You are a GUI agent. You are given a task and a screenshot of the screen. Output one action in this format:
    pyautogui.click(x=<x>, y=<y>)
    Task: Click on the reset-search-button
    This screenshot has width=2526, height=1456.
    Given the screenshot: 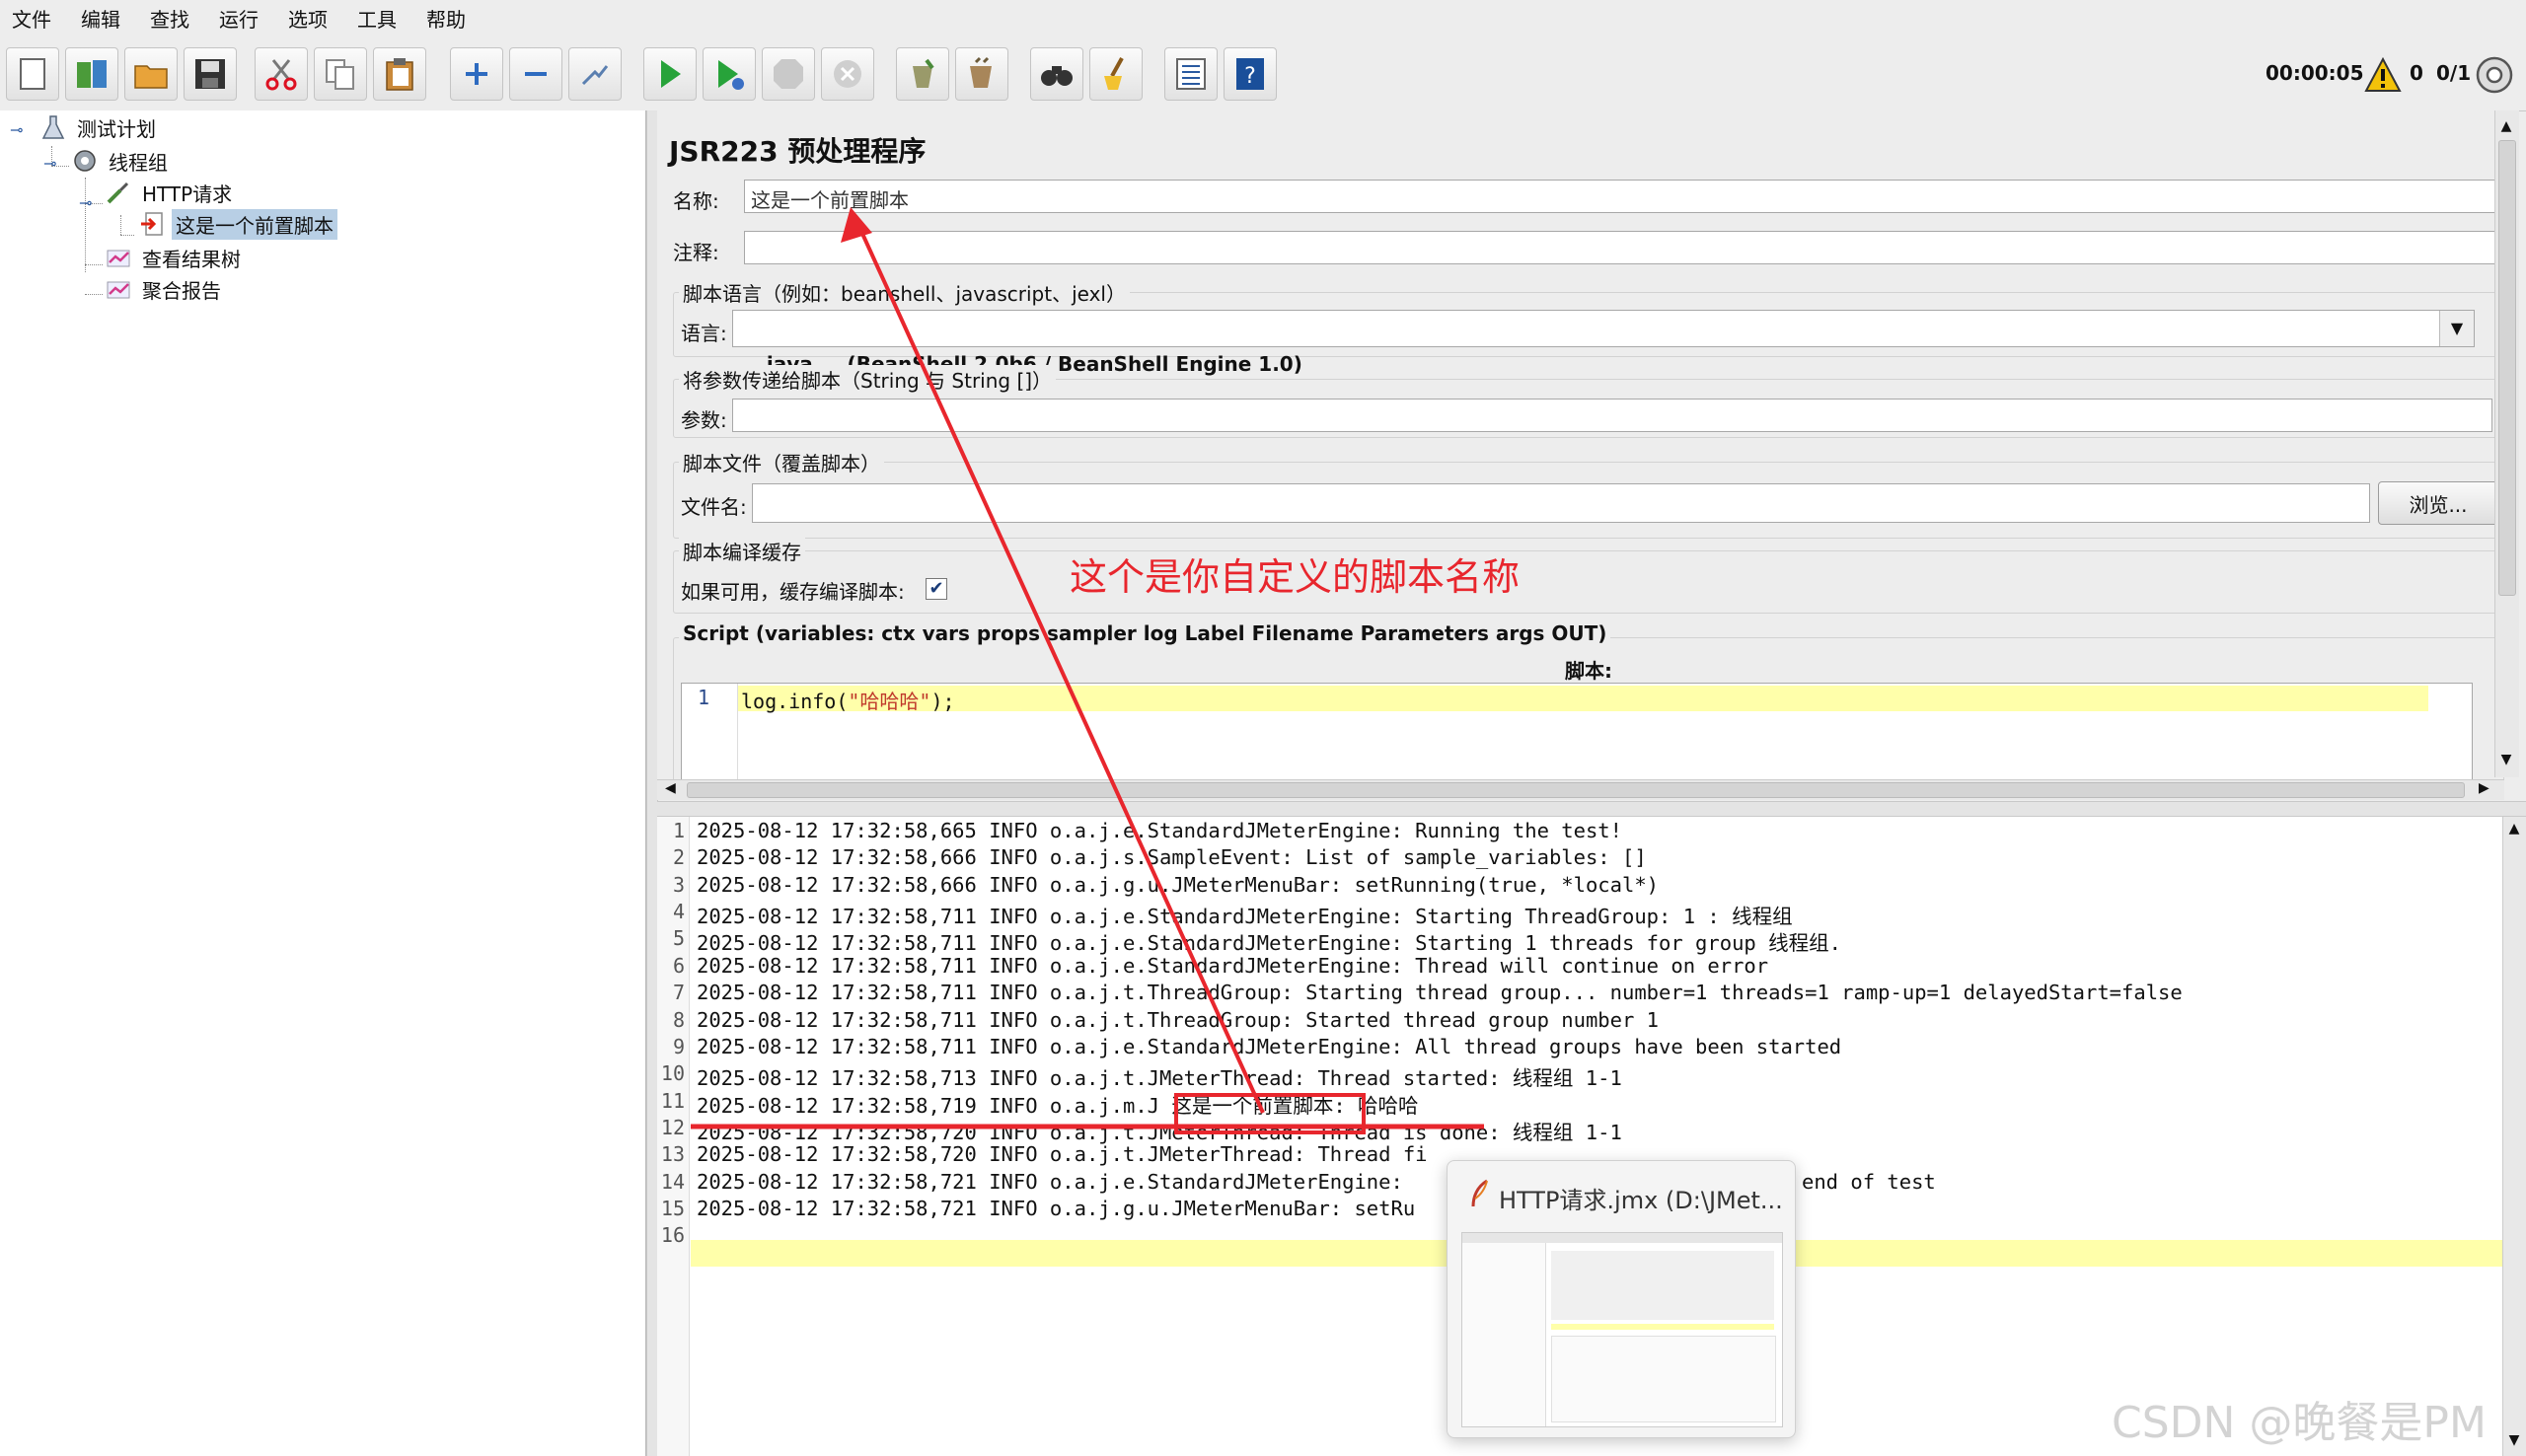 What is the action you would take?
    pyautogui.click(x=1116, y=74)
    